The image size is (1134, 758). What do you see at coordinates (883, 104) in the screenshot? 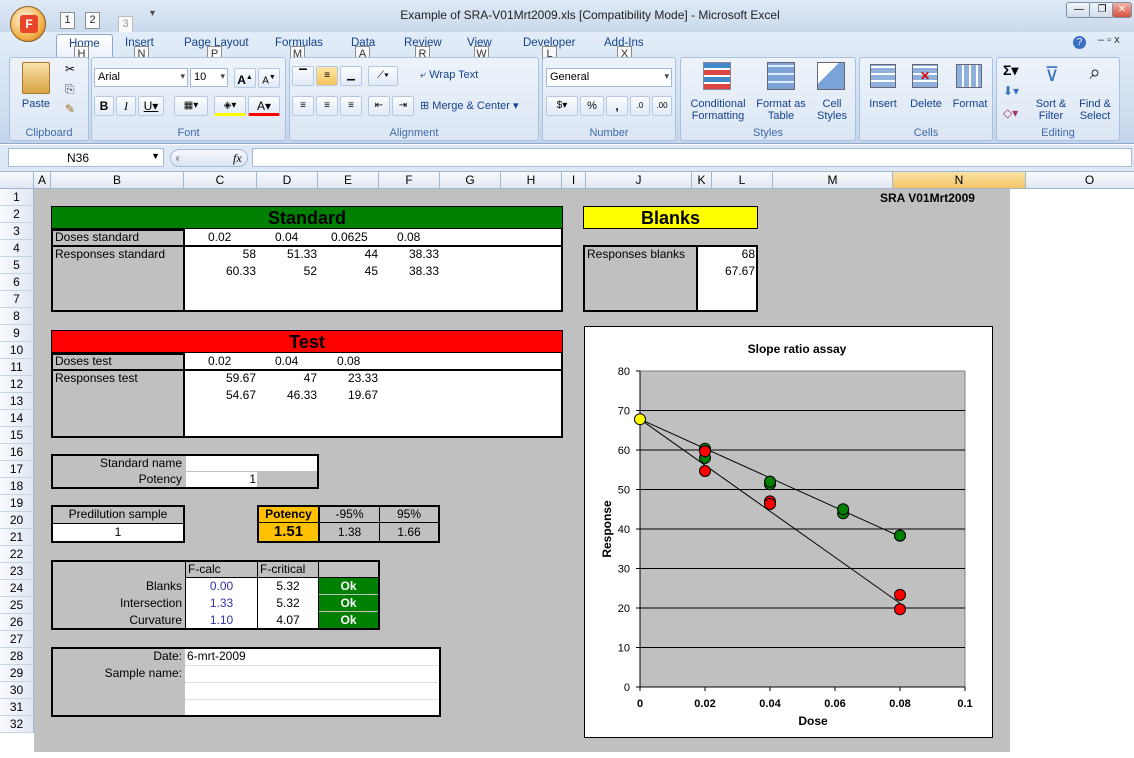
I see `insert-button: Insert` at bounding box center [883, 104].